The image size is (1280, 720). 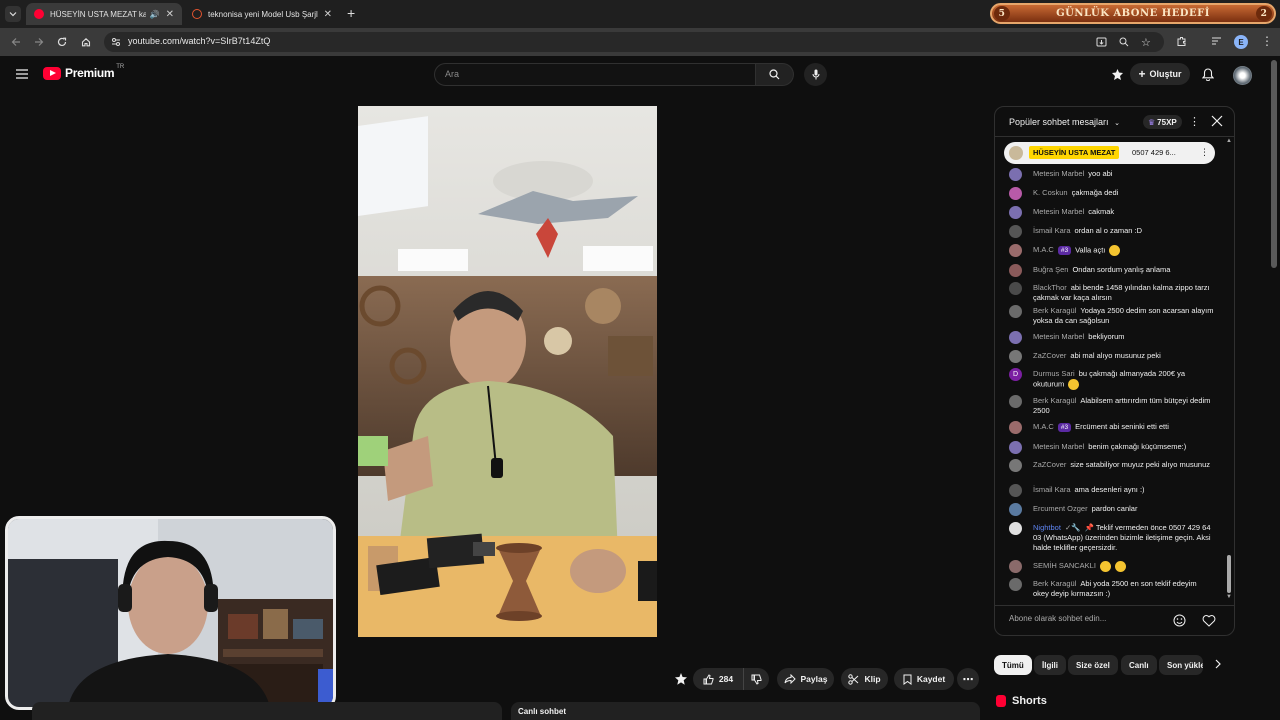 What do you see at coordinates (1146, 42) in the screenshot?
I see `bookmark-star-icon: ☆` at bounding box center [1146, 42].